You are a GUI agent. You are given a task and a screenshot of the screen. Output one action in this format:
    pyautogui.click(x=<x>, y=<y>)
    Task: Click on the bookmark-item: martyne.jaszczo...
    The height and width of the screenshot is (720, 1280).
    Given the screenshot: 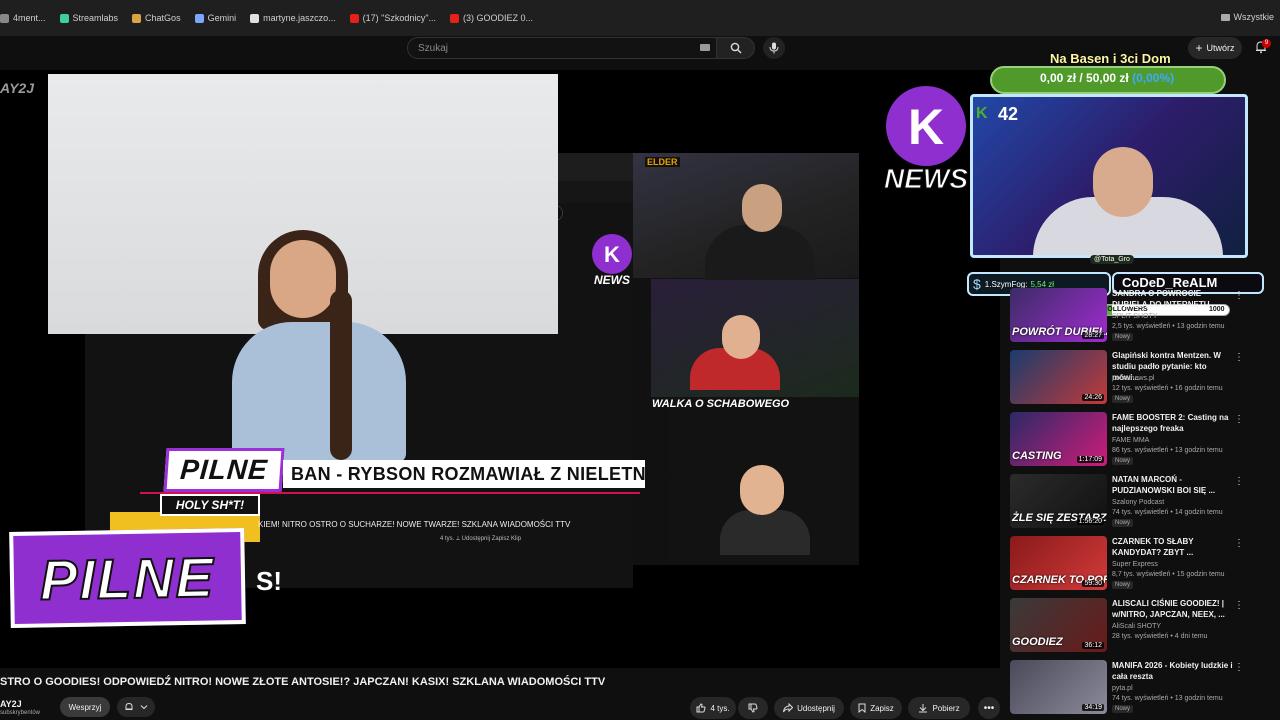 What is the action you would take?
    pyautogui.click(x=293, y=18)
    